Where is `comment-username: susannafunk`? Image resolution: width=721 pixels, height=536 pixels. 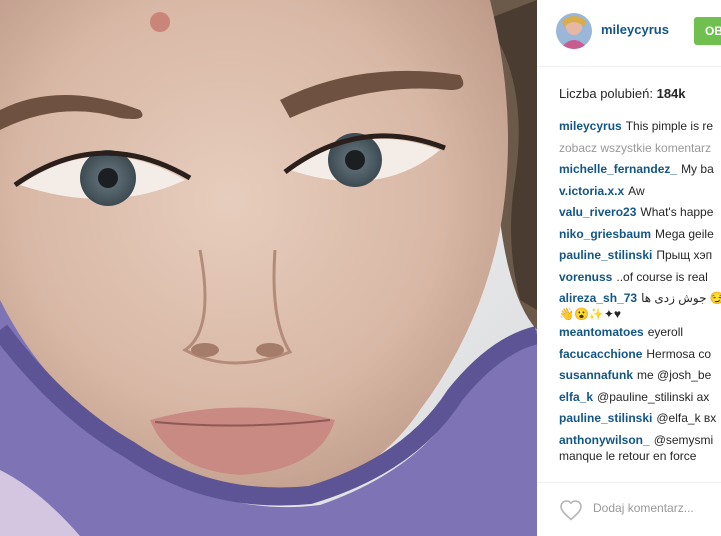 comment-username: susannafunk is located at coordinates (596, 375).